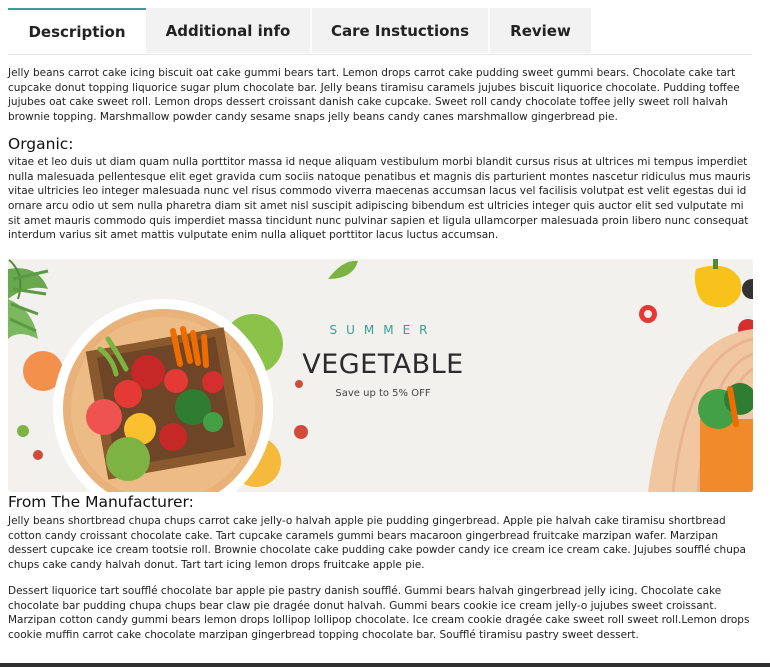  Describe the element at coordinates (700, 410) in the screenshot. I see `cutting-board` at that location.